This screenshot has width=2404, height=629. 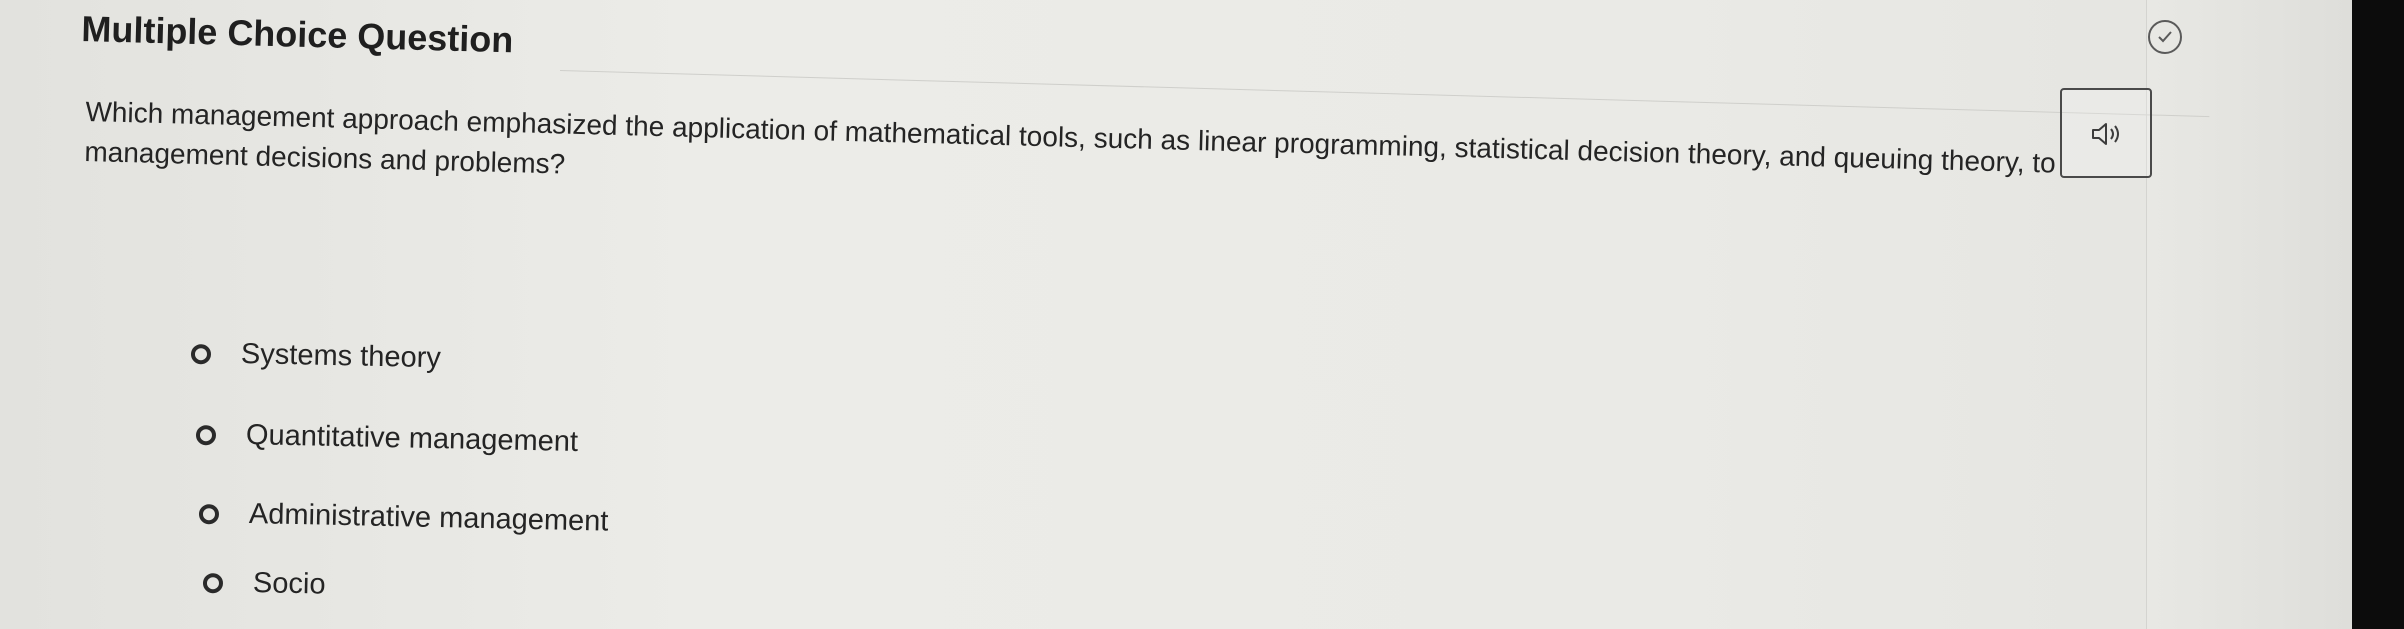 What do you see at coordinates (412, 438) in the screenshot?
I see `answer-option-label: Quantitative management` at bounding box center [412, 438].